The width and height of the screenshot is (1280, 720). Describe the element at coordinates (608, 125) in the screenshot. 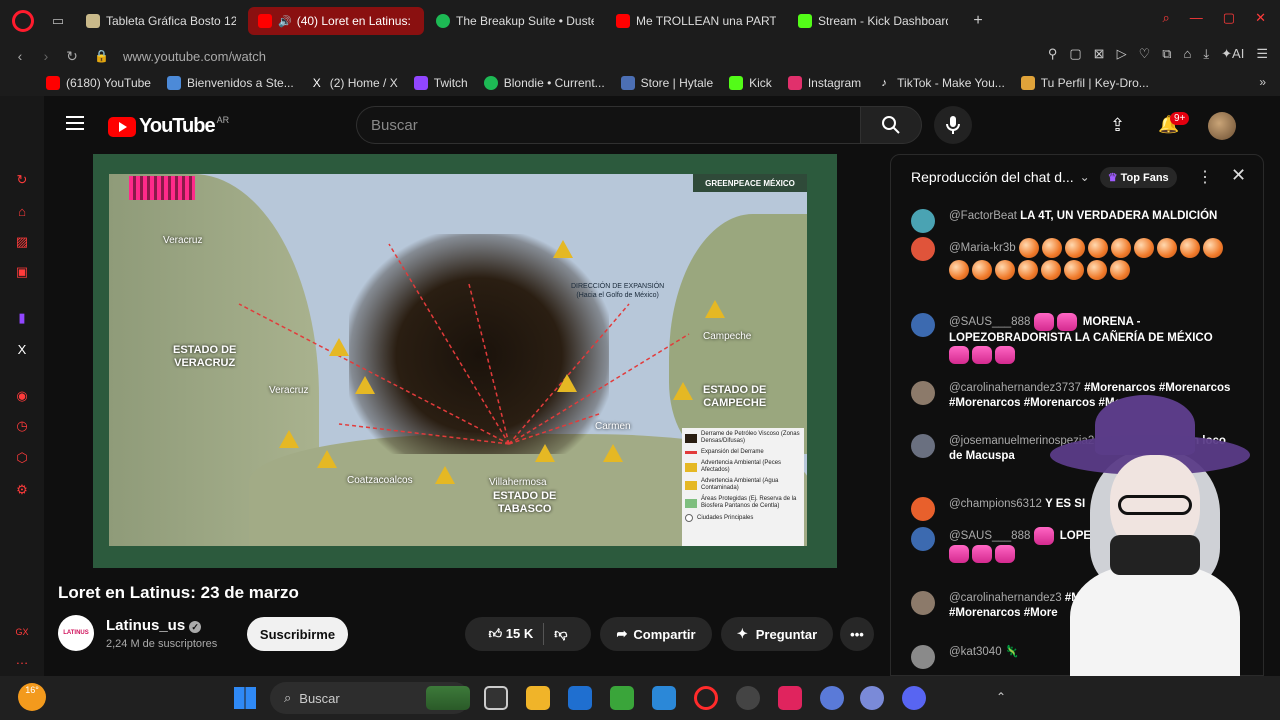

I see `search-input: Buscar` at that location.